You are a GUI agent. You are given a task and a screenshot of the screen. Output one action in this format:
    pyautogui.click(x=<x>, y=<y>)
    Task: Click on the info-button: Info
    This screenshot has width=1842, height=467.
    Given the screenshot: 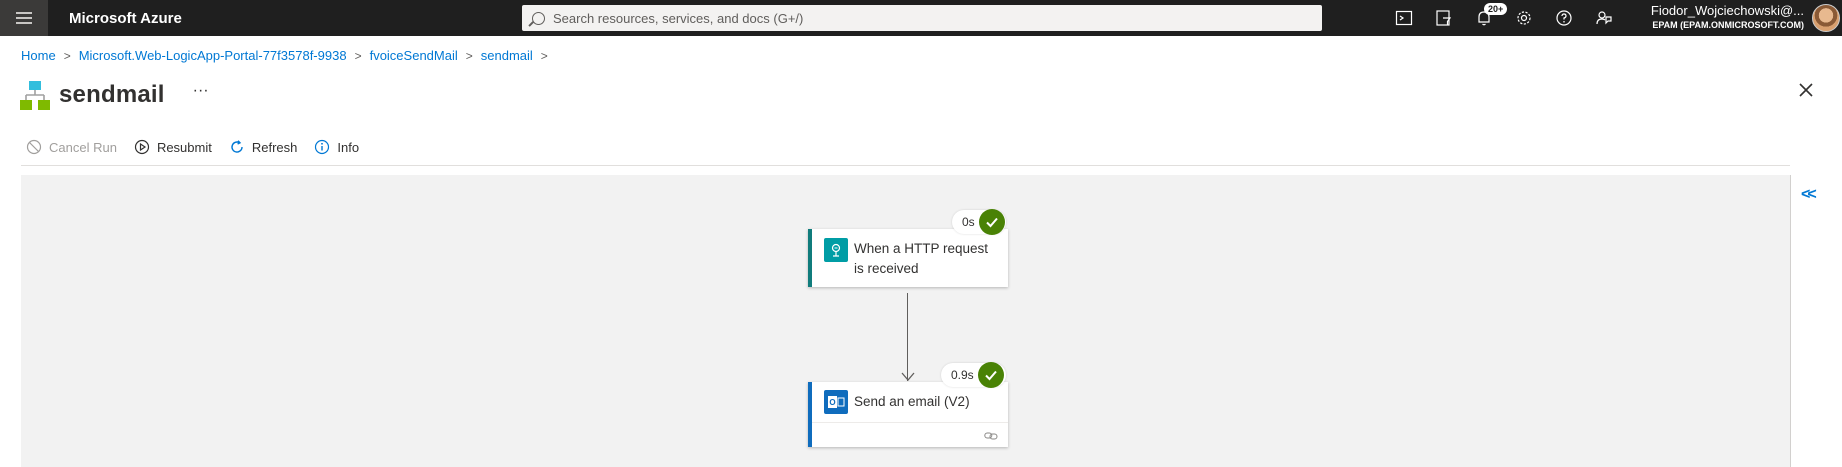 What is the action you would take?
    pyautogui.click(x=336, y=147)
    